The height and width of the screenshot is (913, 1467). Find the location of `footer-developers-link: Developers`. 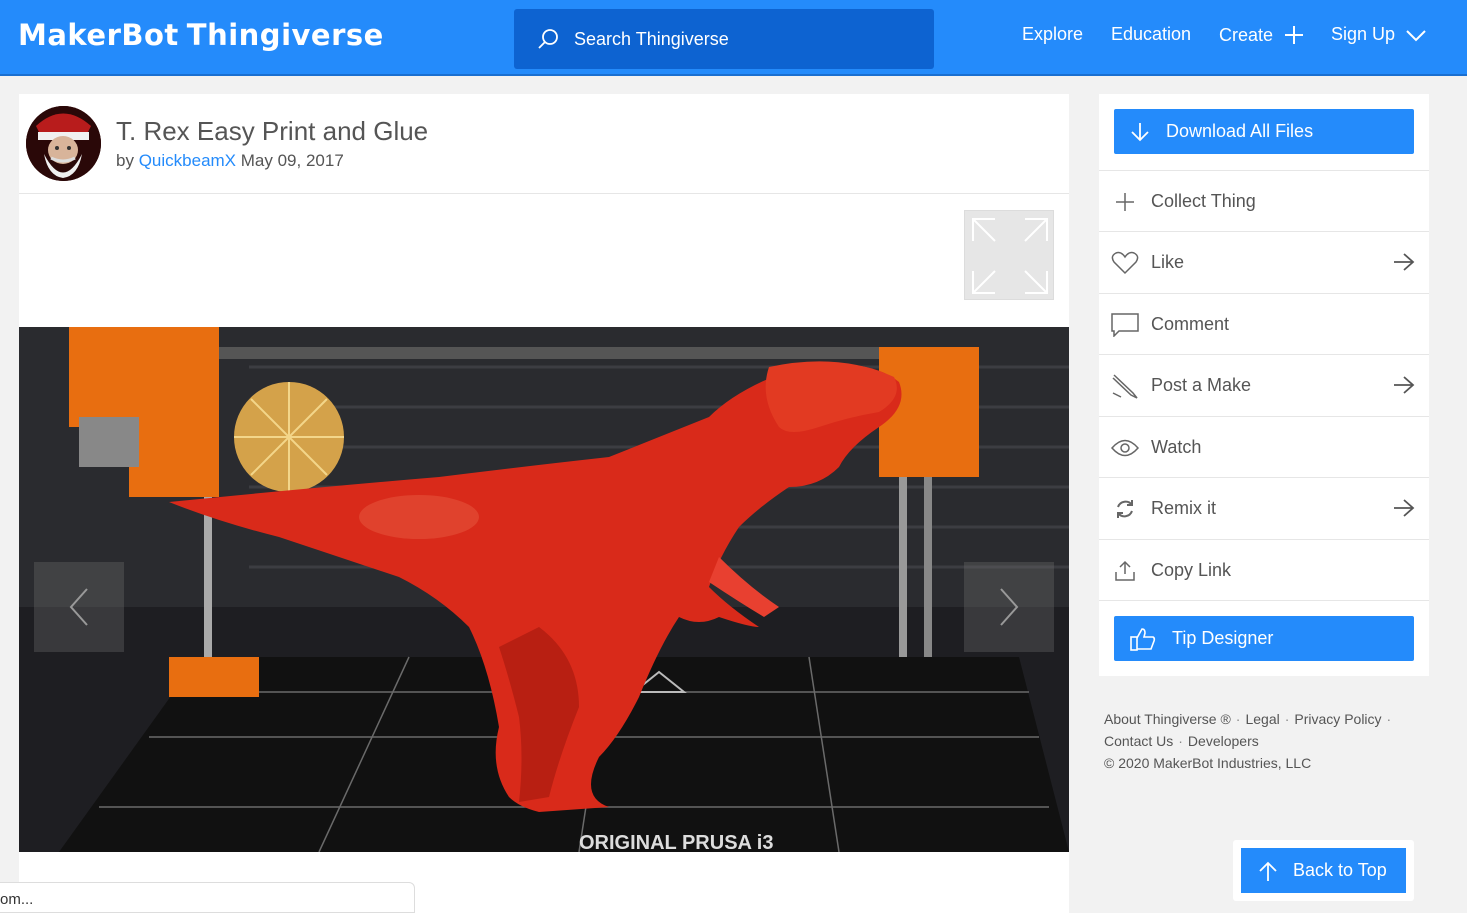

footer-developers-link: Developers is located at coordinates (1223, 741).